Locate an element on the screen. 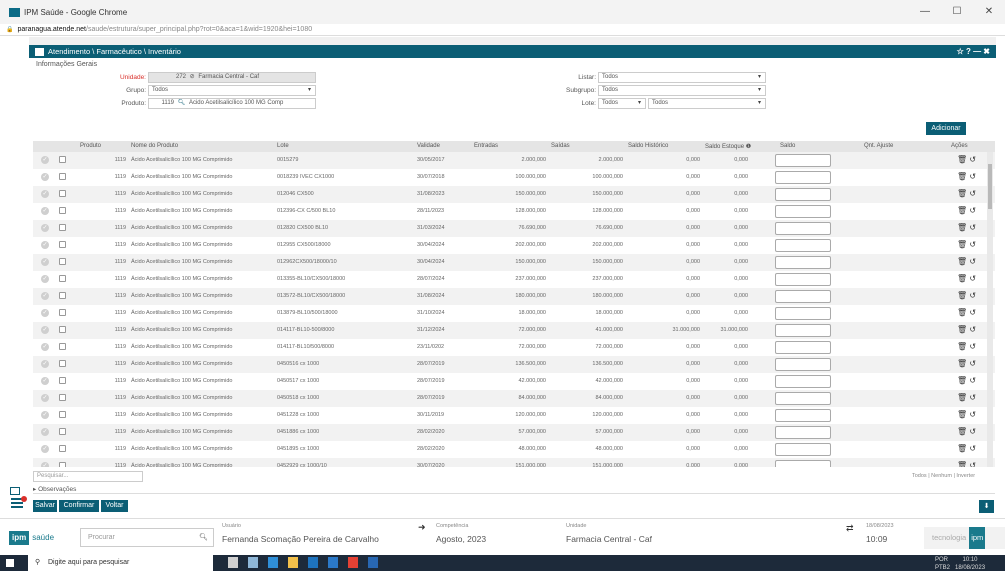 This screenshot has width=1005, height=571. app-icon is located at coordinates (373, 562).